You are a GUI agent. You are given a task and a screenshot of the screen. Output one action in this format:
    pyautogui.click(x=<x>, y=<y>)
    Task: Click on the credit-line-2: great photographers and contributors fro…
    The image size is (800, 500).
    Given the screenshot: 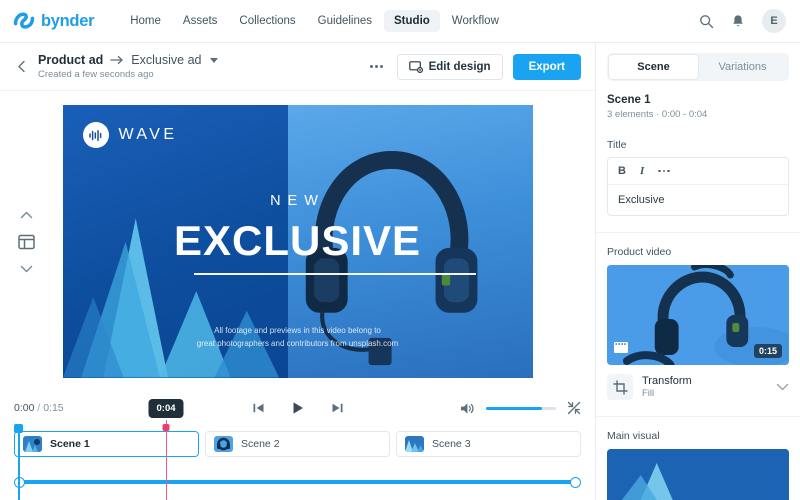 What is the action you would take?
    pyautogui.click(x=297, y=343)
    